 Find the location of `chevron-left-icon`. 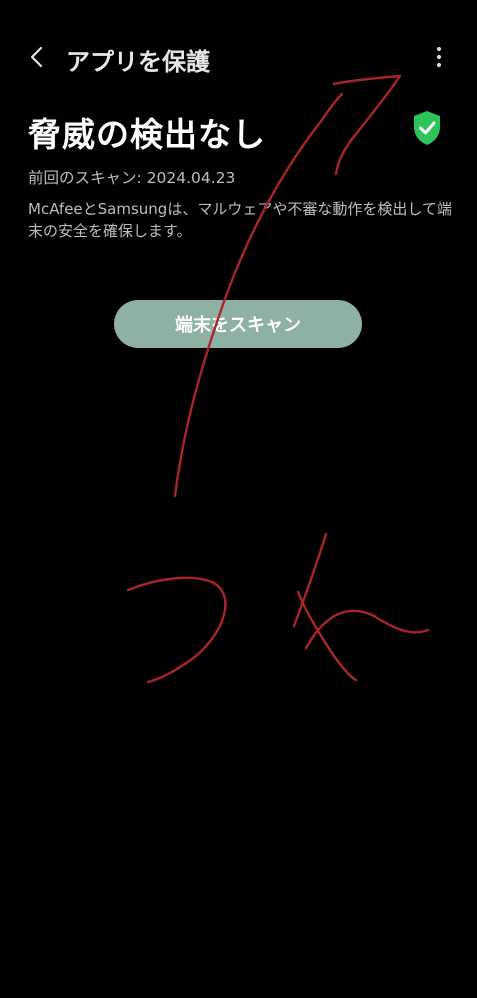

chevron-left-icon is located at coordinates (36, 57).